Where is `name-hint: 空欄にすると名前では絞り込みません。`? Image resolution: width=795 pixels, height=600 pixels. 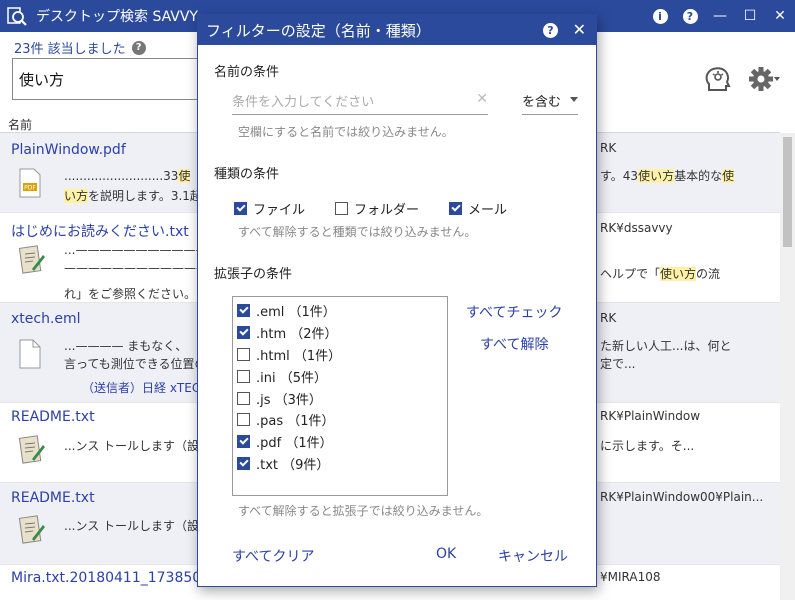
name-hint: 空欄にすると名前では絞り込みません。 is located at coordinates (346, 132).